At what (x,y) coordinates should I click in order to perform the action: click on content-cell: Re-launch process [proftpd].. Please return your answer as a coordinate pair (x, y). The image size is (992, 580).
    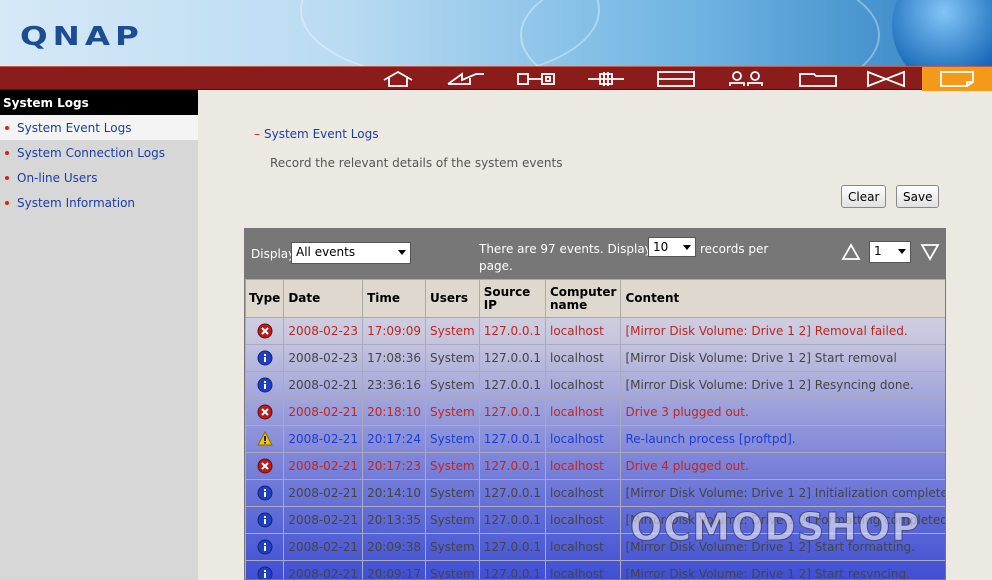
    Looking at the image, I should click on (782, 439).